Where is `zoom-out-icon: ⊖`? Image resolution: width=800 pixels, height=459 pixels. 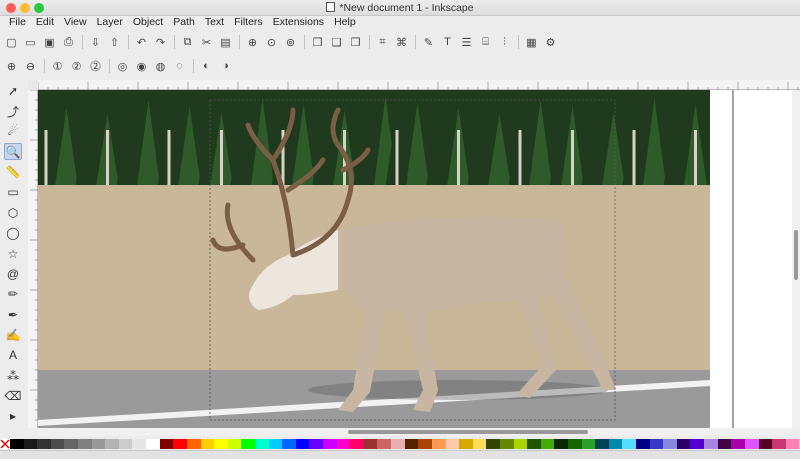 zoom-out-icon: ⊖ is located at coordinates (30, 66).